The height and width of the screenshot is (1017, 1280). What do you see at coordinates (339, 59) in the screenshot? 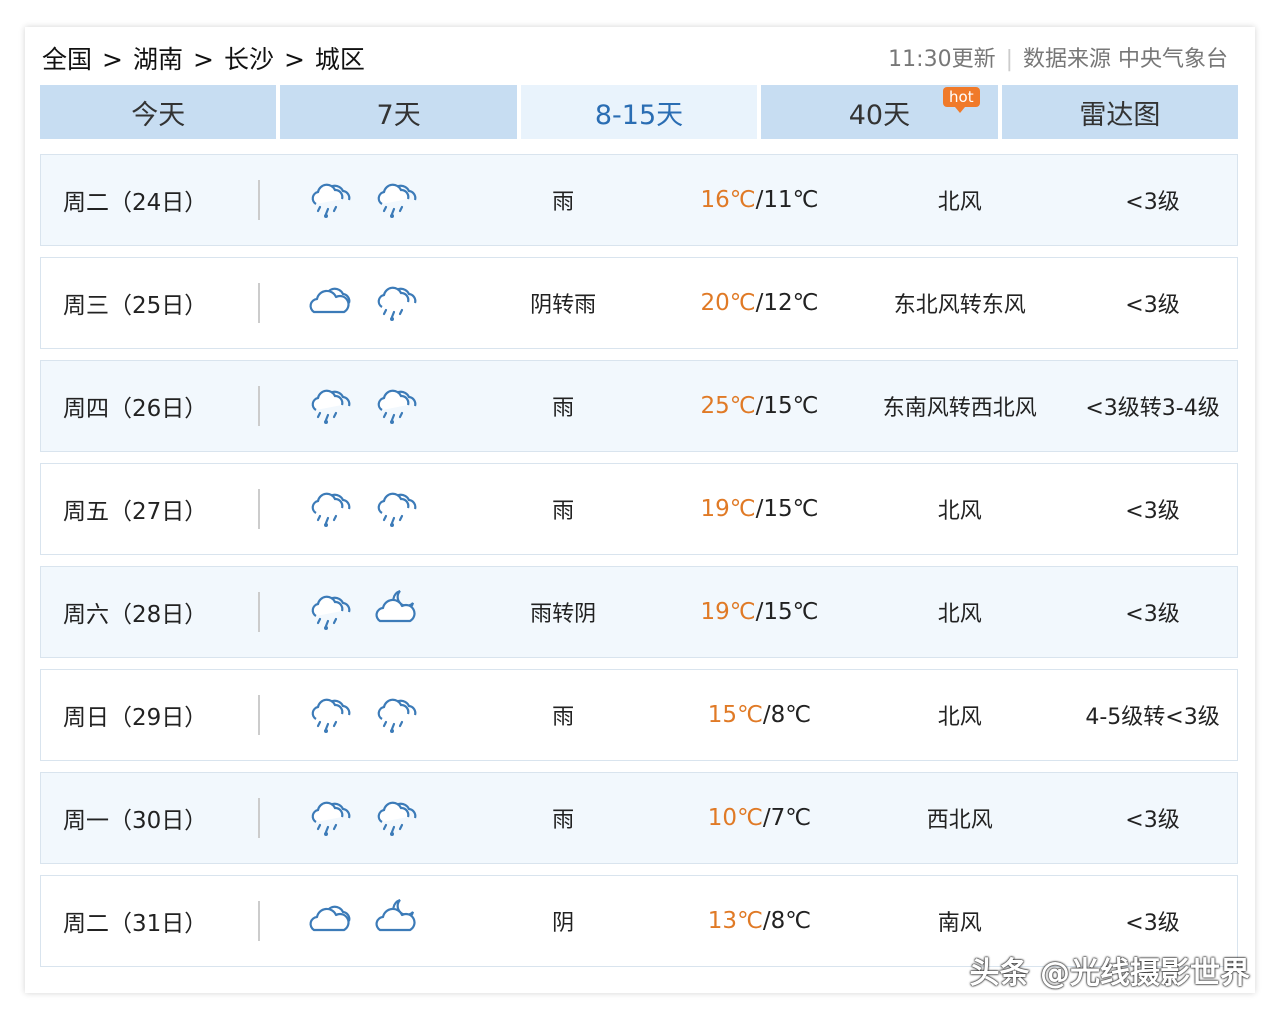
I see `breadcrumb-district: 城区` at bounding box center [339, 59].